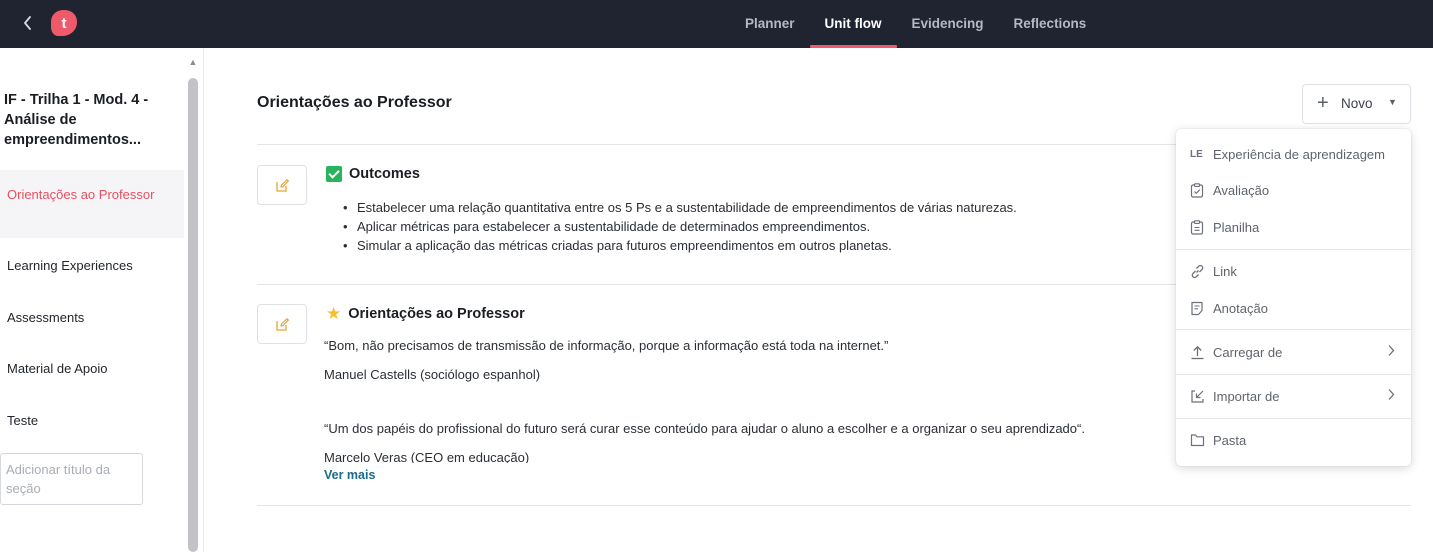  What do you see at coordinates (1196, 154) in the screenshot?
I see `learning-experience-icon: LE` at bounding box center [1196, 154].